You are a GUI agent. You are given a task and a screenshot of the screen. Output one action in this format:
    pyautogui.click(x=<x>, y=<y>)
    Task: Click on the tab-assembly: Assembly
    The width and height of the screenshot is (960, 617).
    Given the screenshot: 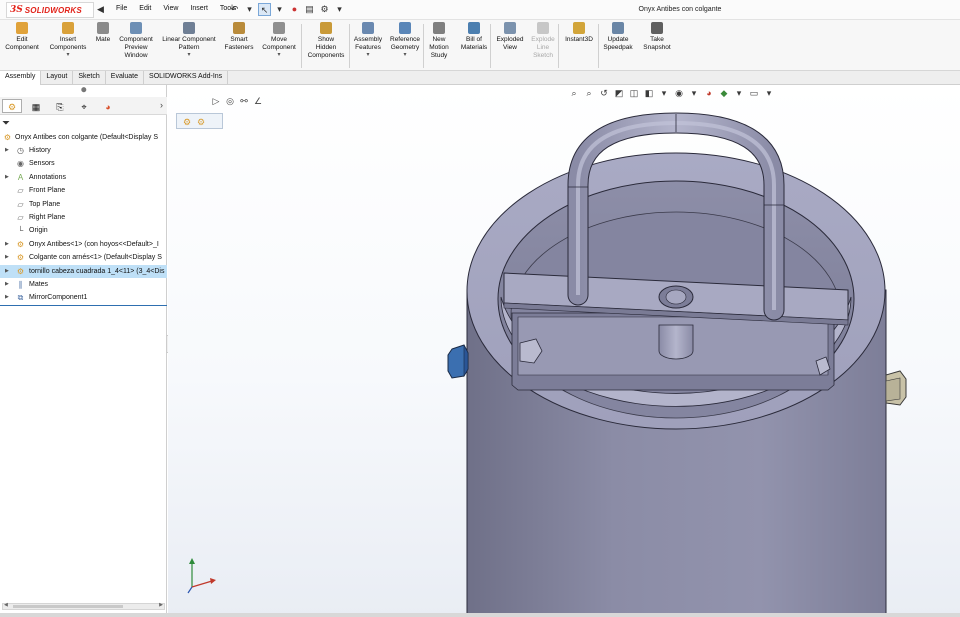 What is the action you would take?
    pyautogui.click(x=21, y=78)
    